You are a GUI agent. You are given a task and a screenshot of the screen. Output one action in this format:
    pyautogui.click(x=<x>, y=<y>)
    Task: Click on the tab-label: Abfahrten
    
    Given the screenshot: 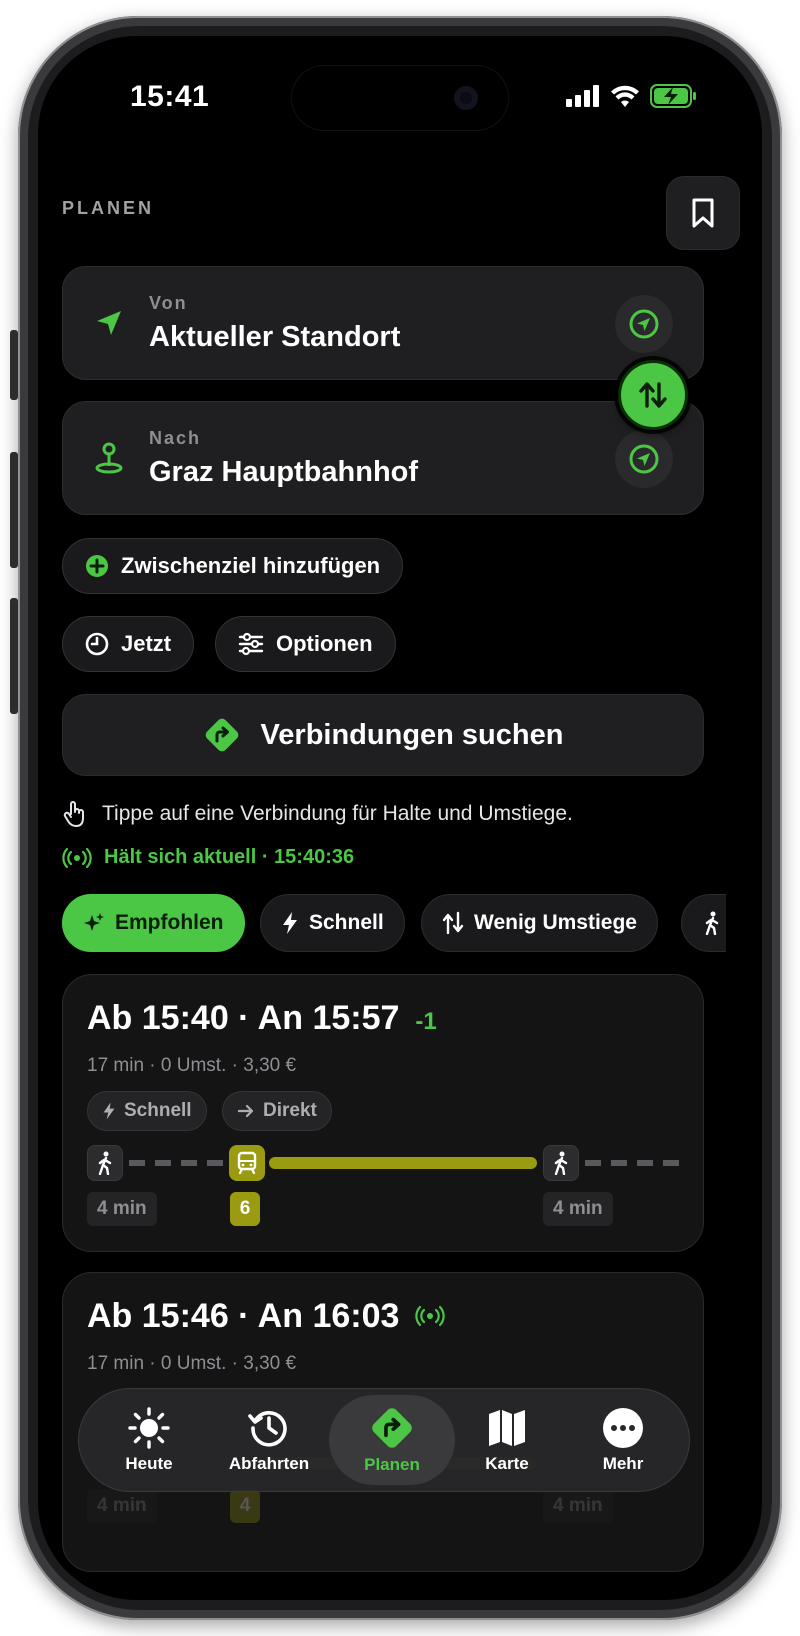 What is the action you would take?
    pyautogui.click(x=269, y=1463)
    